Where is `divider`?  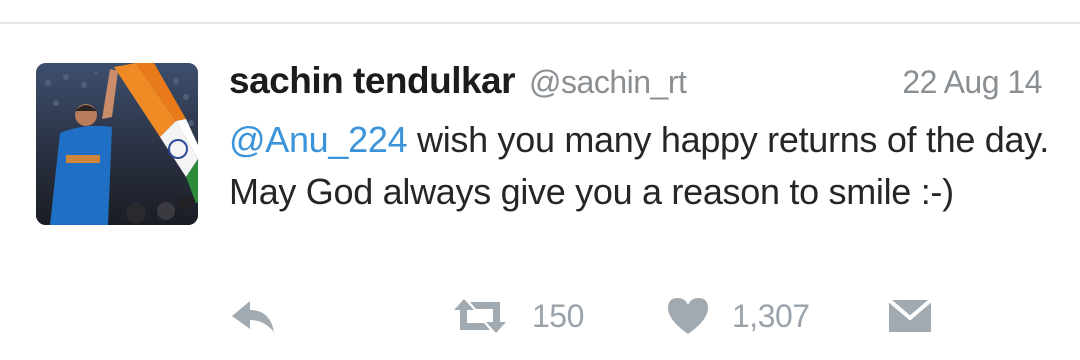 divider is located at coordinates (540, 23).